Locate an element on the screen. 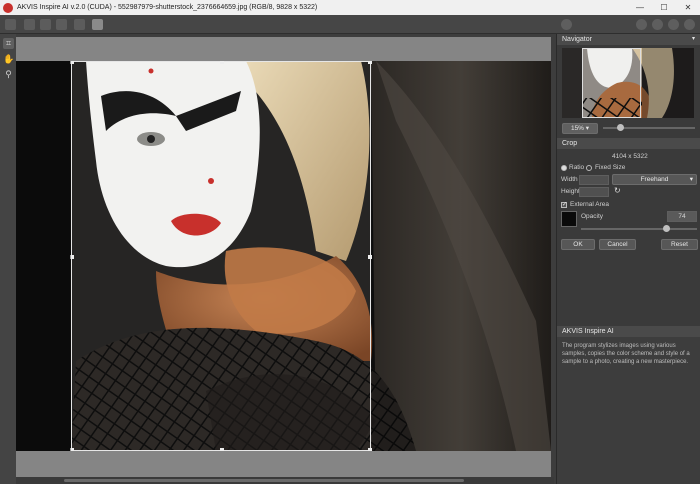  preferences-icon is located at coordinates (689, 24).